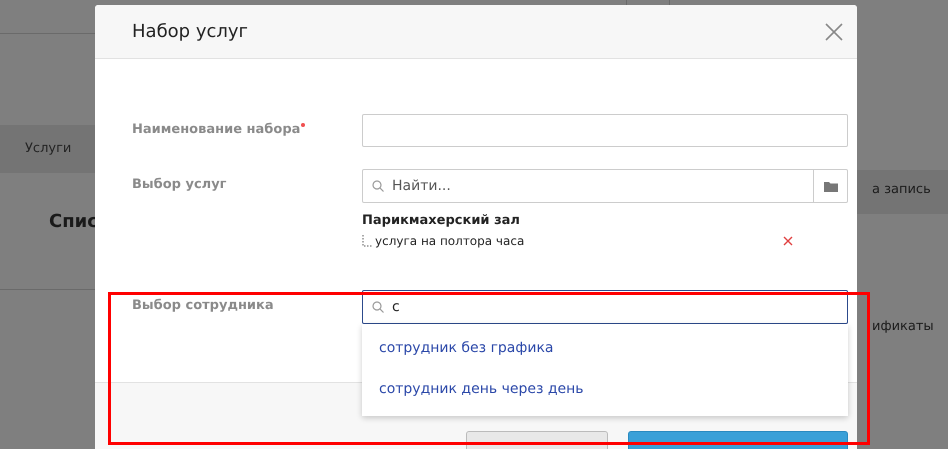 This screenshot has width=948, height=449. Describe the element at coordinates (605, 391) in the screenshot. I see `suggestion-item: сотрудник день через день` at that location.